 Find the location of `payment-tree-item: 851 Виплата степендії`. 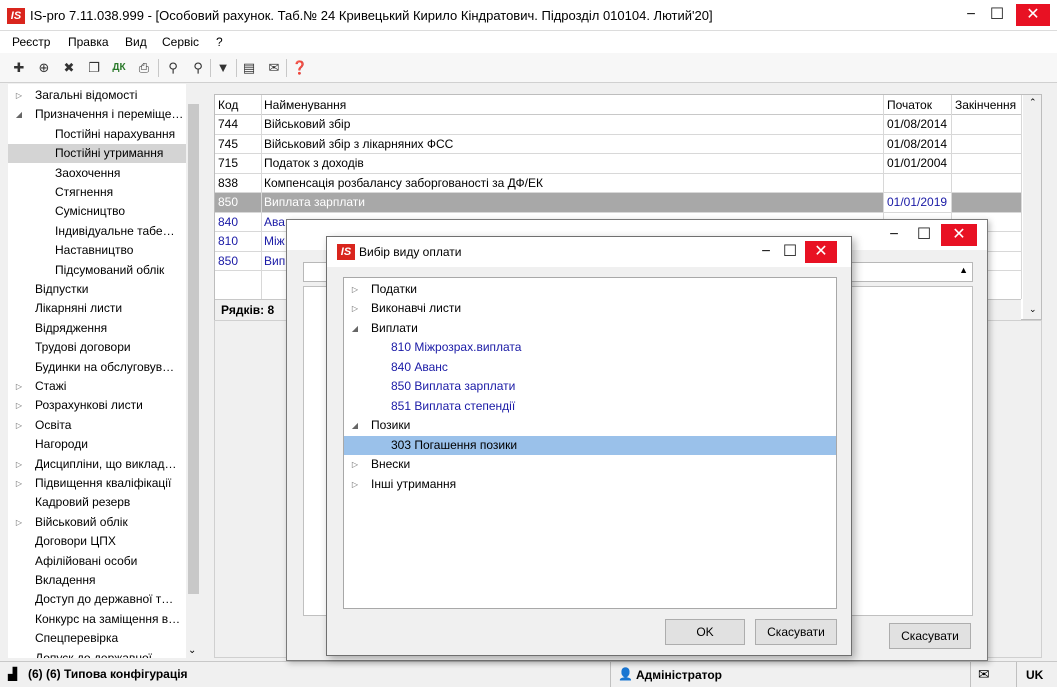

payment-tree-item: 851 Виплата степендії is located at coordinates (590, 407).